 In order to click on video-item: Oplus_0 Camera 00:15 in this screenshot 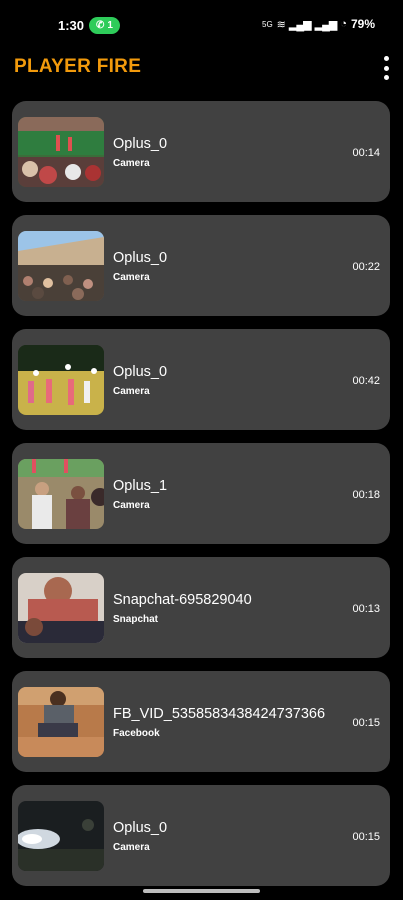, I will do `click(201, 835)`.